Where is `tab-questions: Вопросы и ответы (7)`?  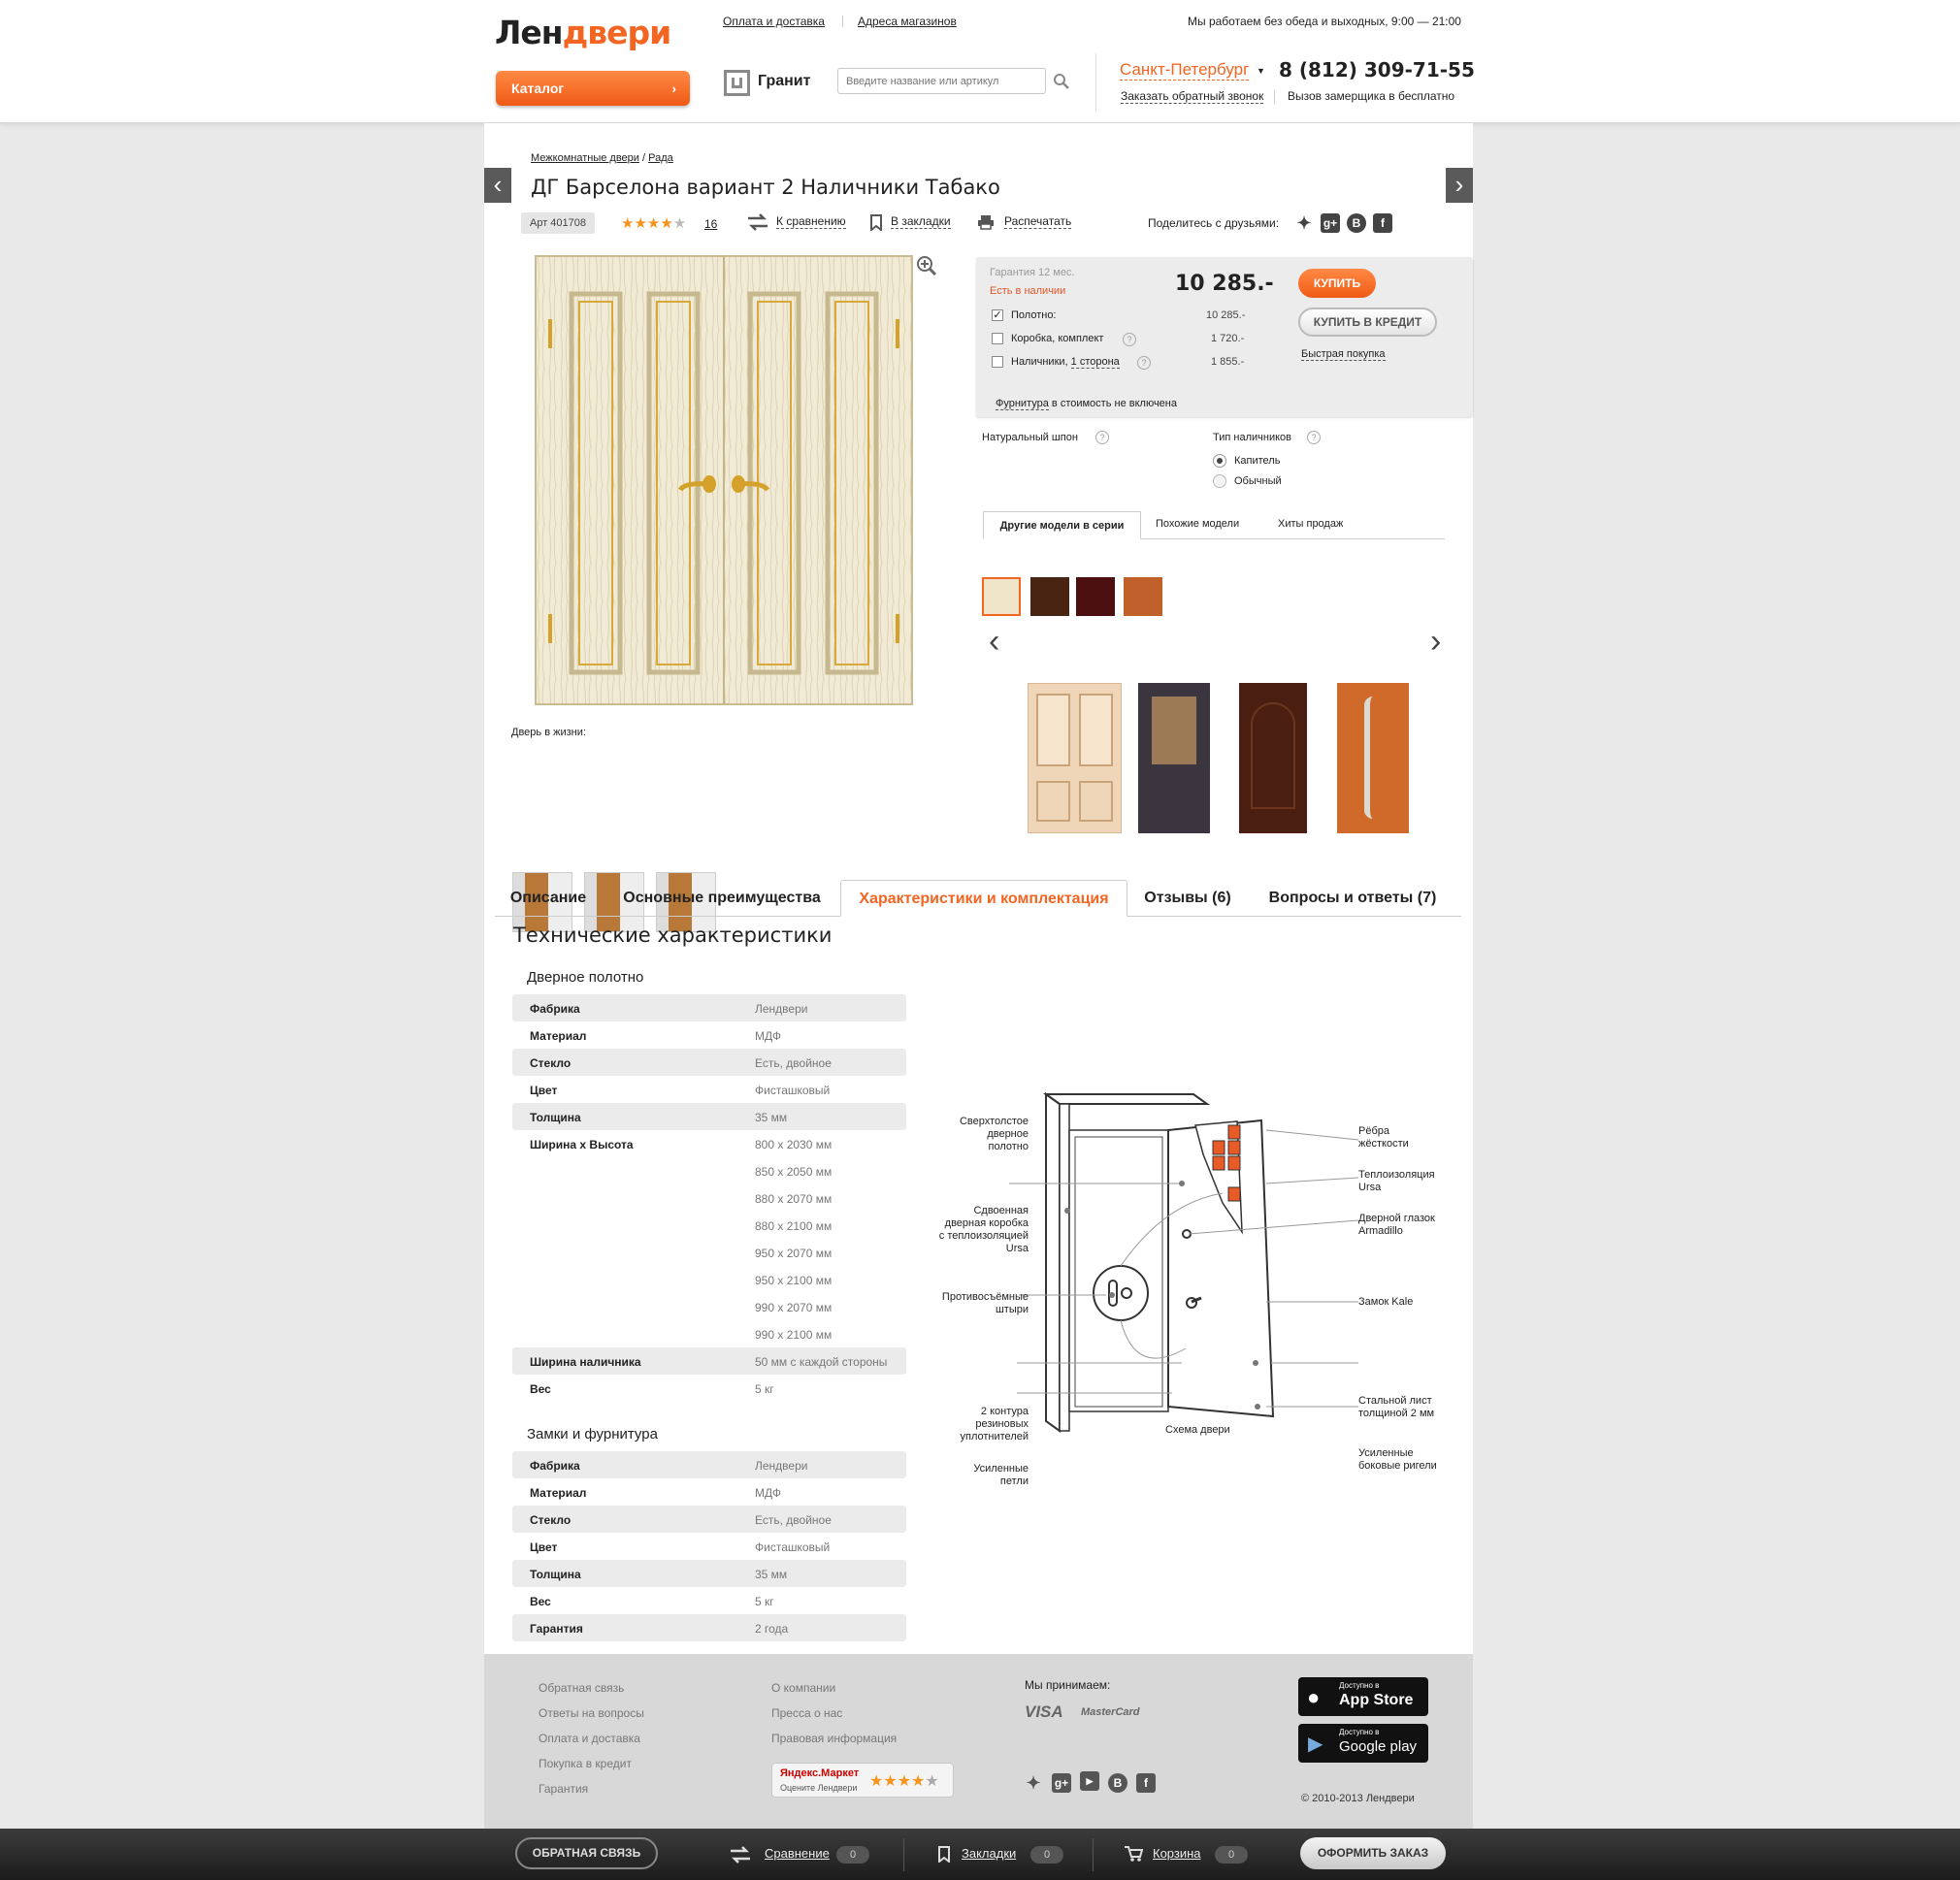
tab-questions: Вопросы и ответы (7) is located at coordinates (1353, 898).